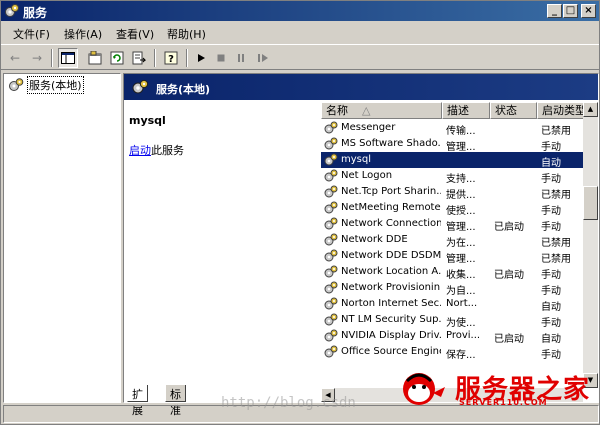 The image size is (600, 425). Describe the element at coordinates (263, 58) in the screenshot. I see `restart-service-icon` at that location.